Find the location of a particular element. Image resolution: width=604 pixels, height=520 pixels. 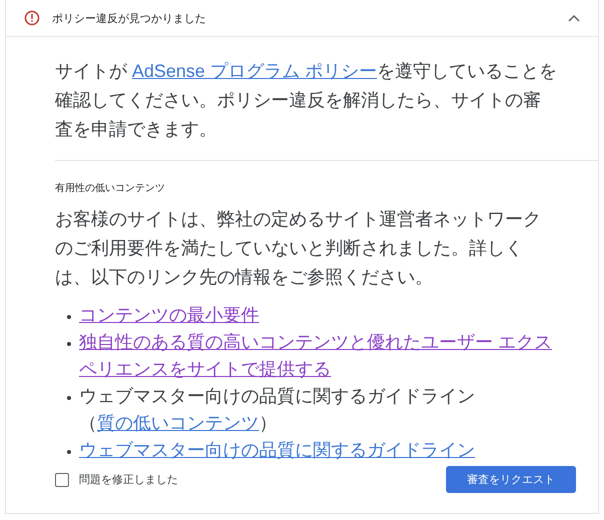

section-heading: 有用性の低いコンテンツ is located at coordinates (110, 188).